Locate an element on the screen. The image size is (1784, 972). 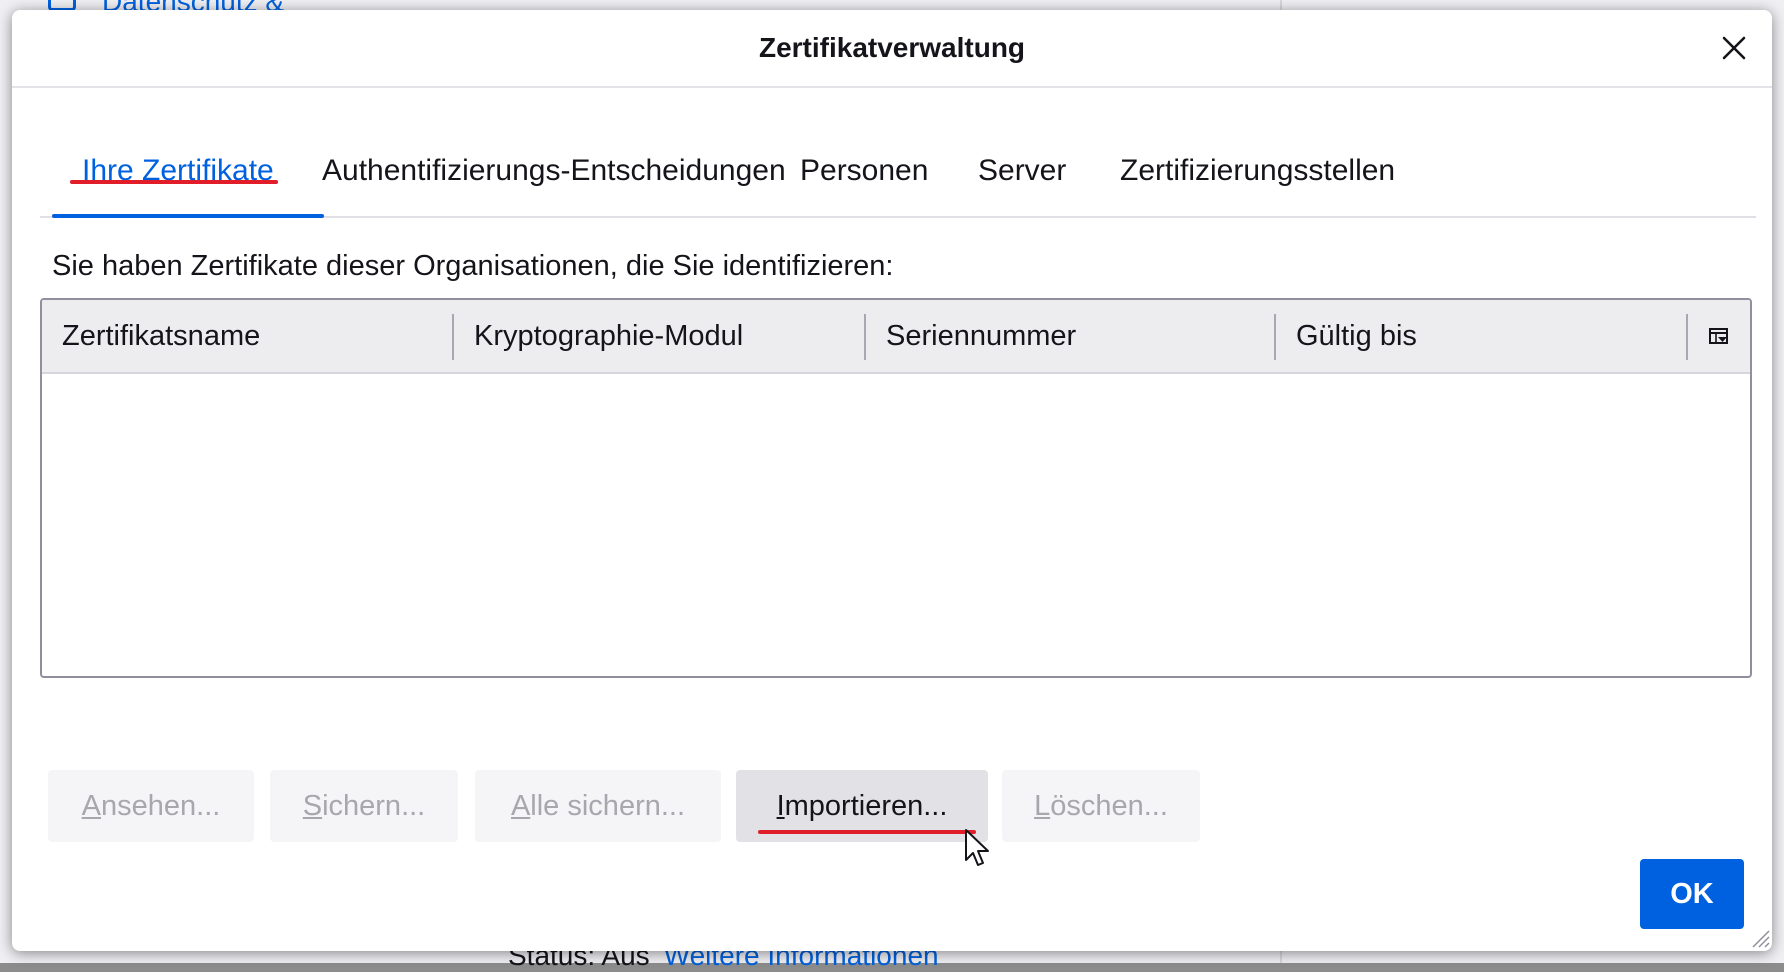
dialog-title: Zertifikatverwaltung is located at coordinates (892, 47).